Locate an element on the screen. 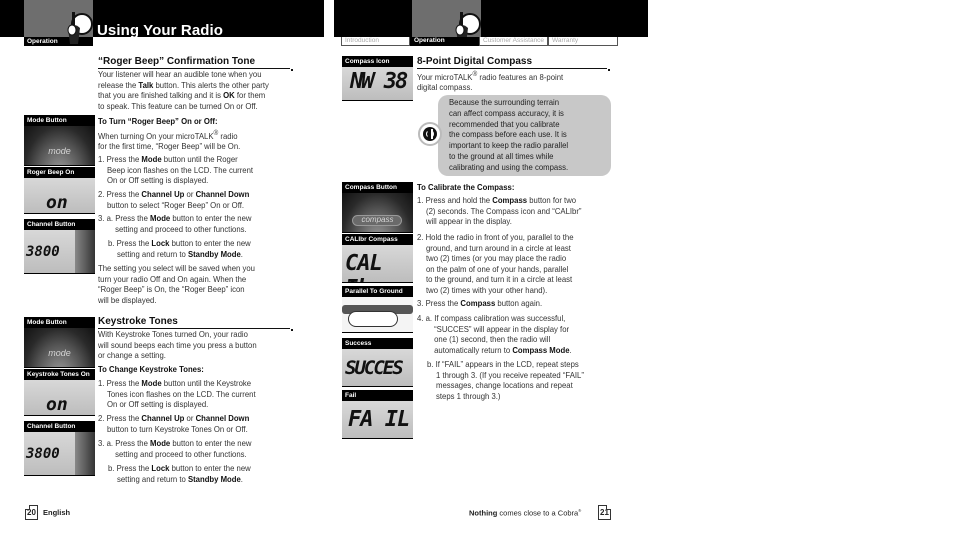 The width and height of the screenshot is (954, 539). thumb-label: Compass Icon is located at coordinates (377, 61).